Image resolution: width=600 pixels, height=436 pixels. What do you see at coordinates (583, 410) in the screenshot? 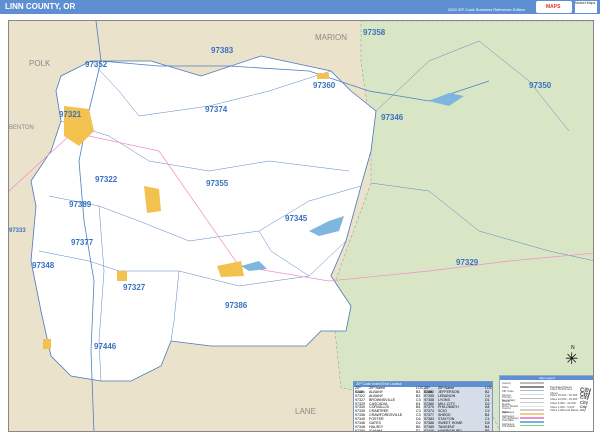
I see `place-sample: City` at bounding box center [583, 410].